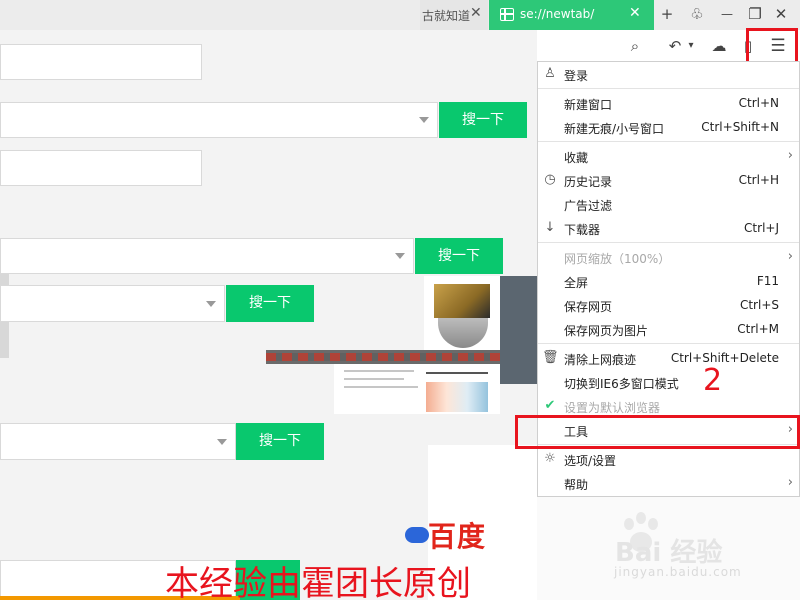 The width and height of the screenshot is (800, 600). What do you see at coordinates (576, 158) in the screenshot?
I see `menu-item-label: 收藏` at bounding box center [576, 158].